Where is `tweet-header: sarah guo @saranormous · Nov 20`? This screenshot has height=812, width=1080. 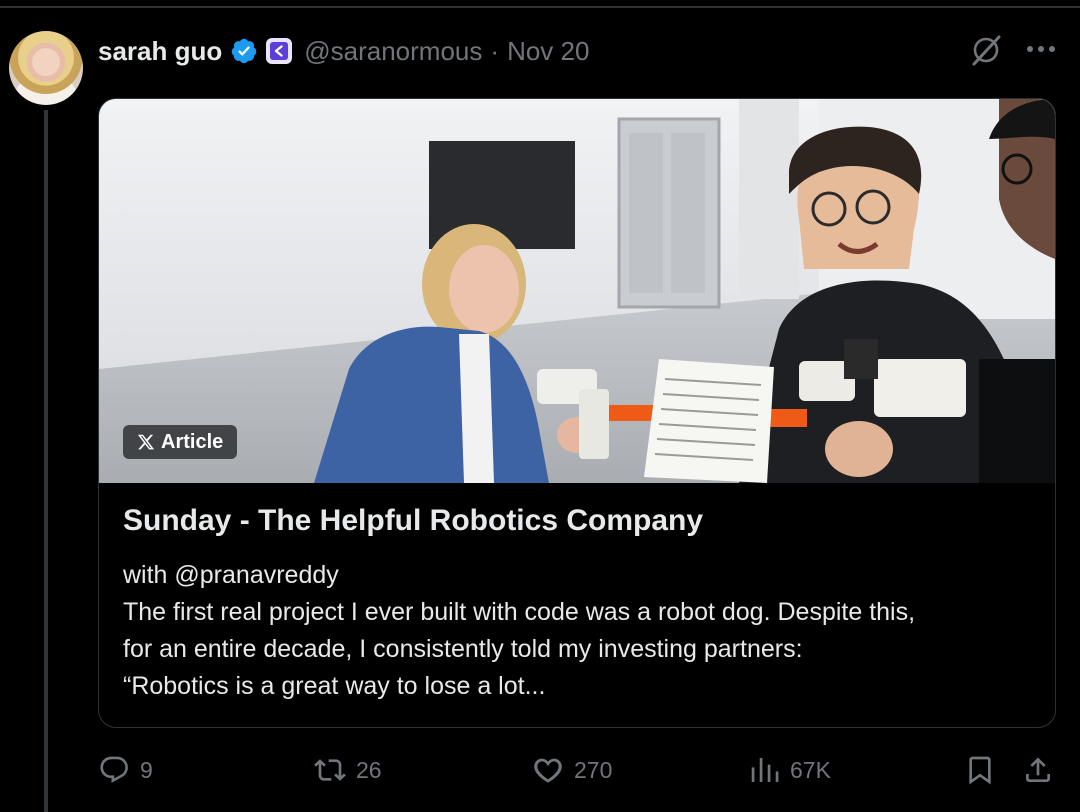 tweet-header: sarah guo @saranormous · Nov 20 is located at coordinates (343, 51).